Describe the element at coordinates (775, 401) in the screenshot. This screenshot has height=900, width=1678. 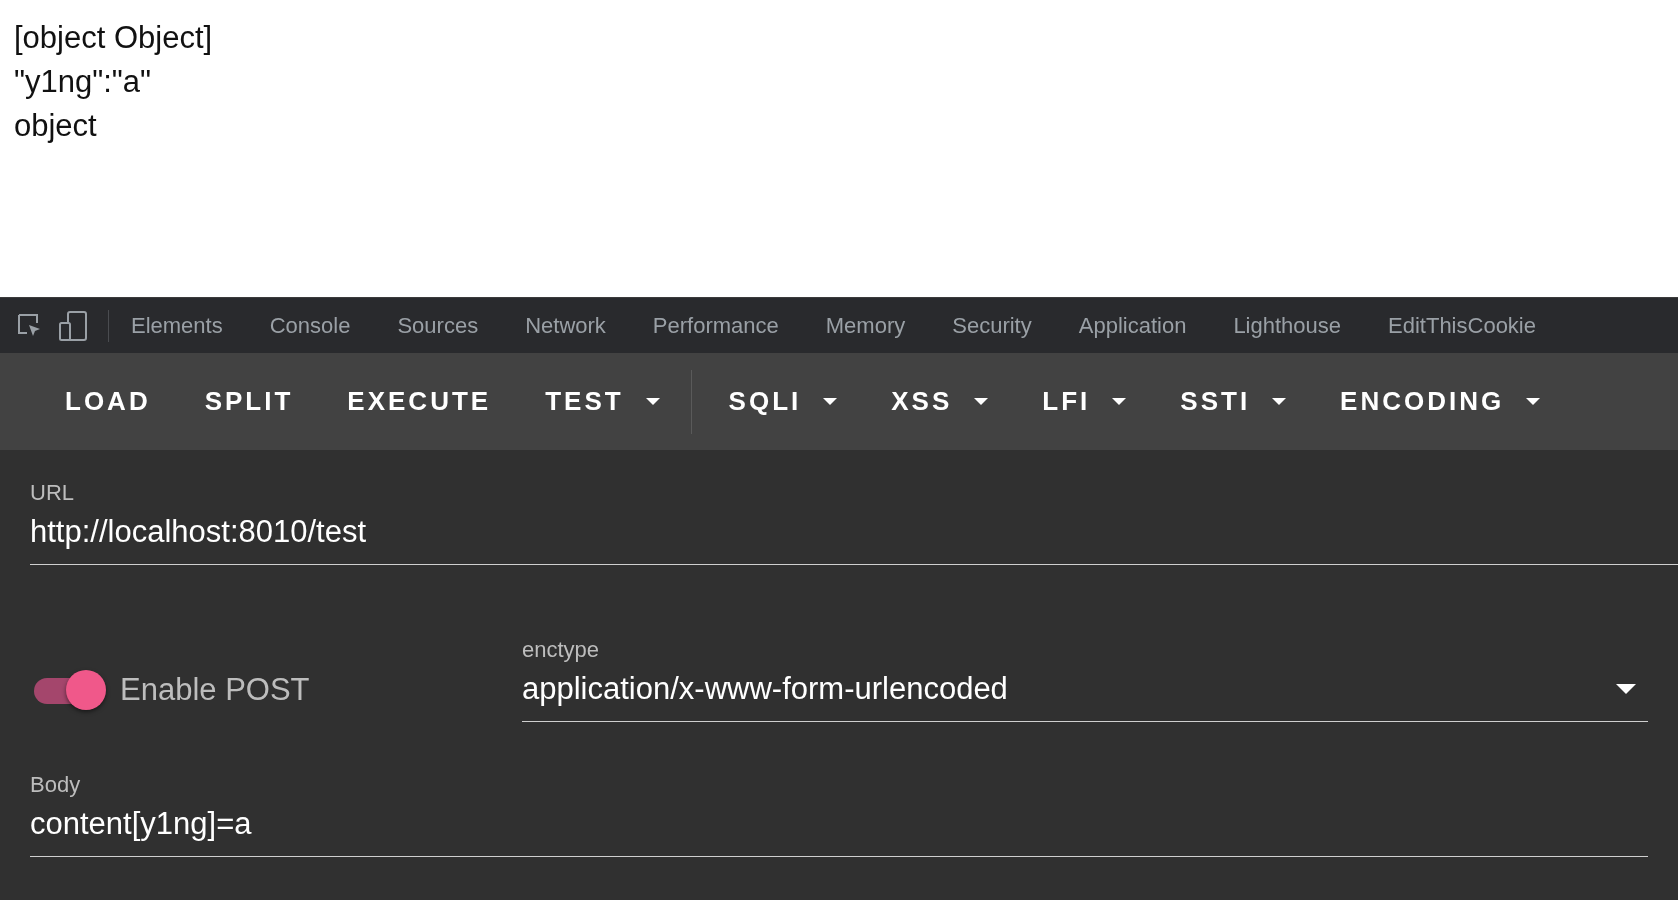
I see `toolbar-menu-button: SQLI` at that location.